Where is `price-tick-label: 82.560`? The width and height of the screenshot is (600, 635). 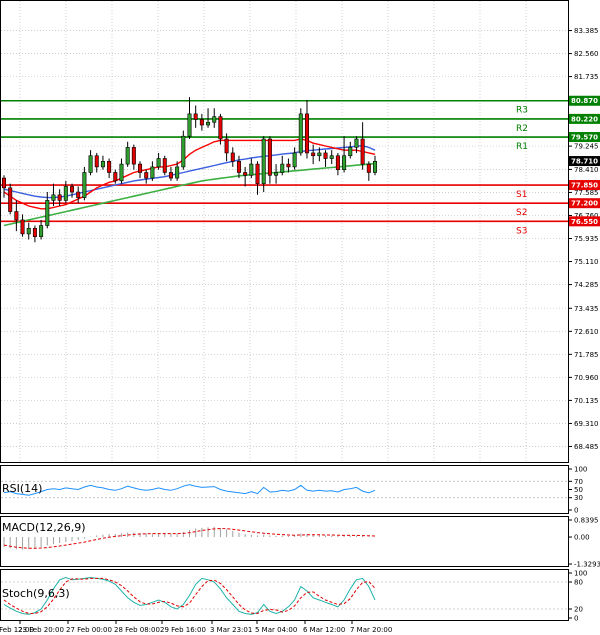 price-tick-label: 82.560 is located at coordinates (586, 54).